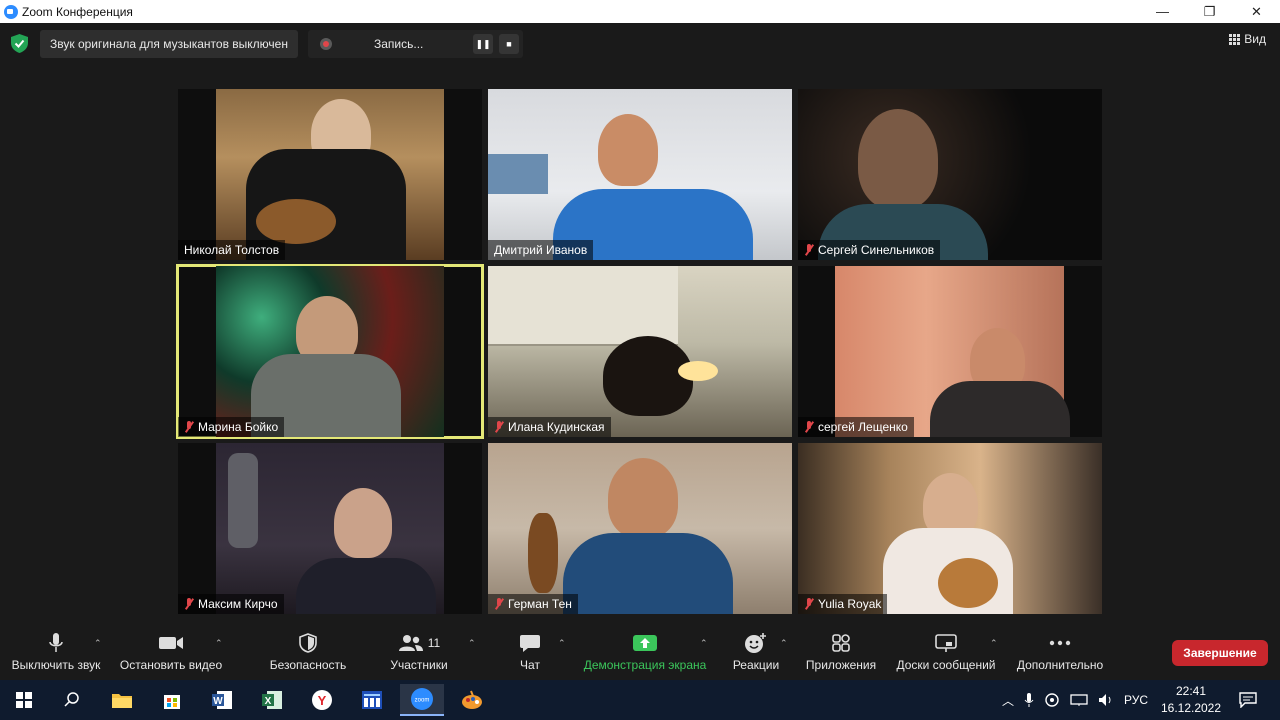  Describe the element at coordinates (1079, 700) in the screenshot. I see `network-tray-icon` at that location.